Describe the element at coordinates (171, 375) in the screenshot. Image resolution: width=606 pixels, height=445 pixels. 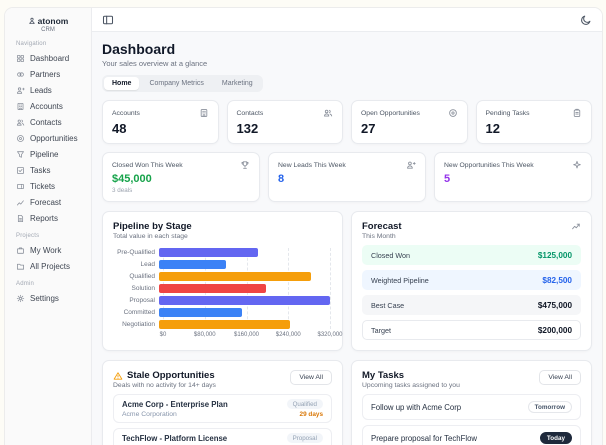
I see `stale-title: Stale Opportunities` at that location.